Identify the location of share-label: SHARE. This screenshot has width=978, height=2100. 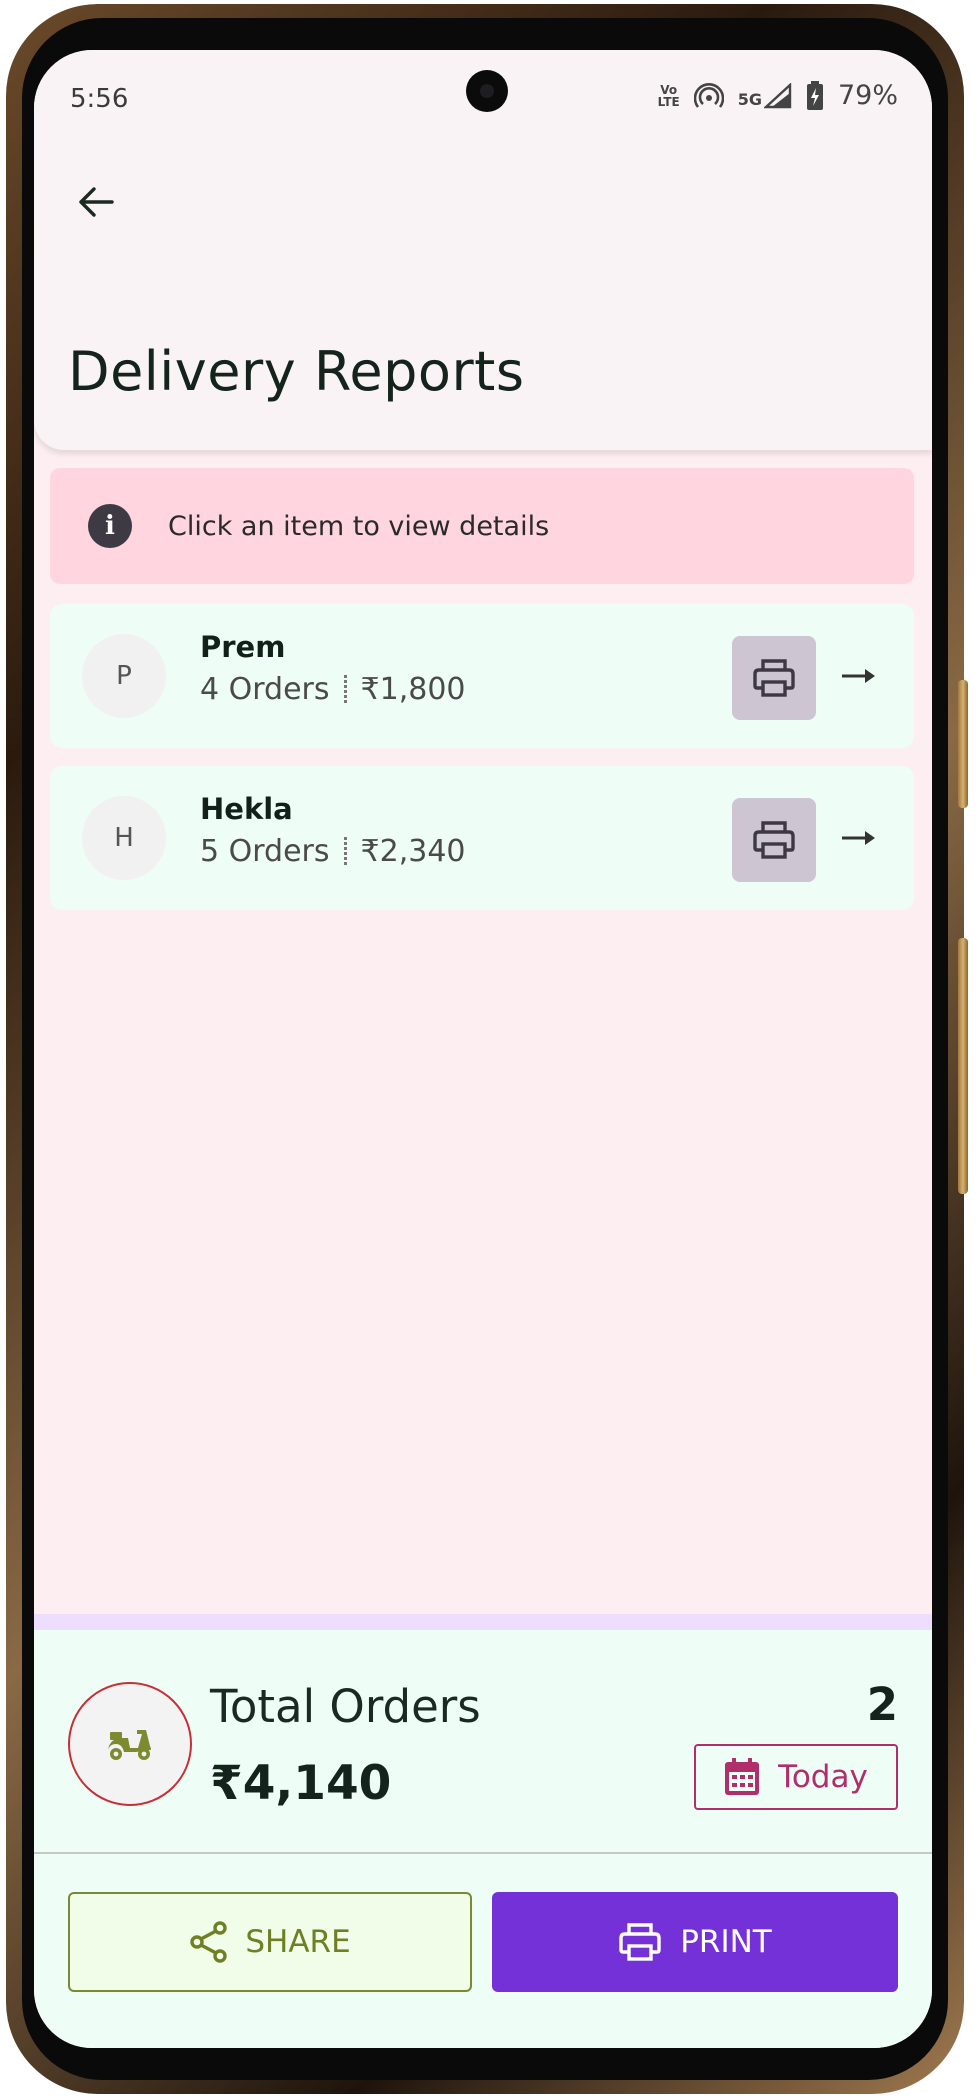
(298, 1942).